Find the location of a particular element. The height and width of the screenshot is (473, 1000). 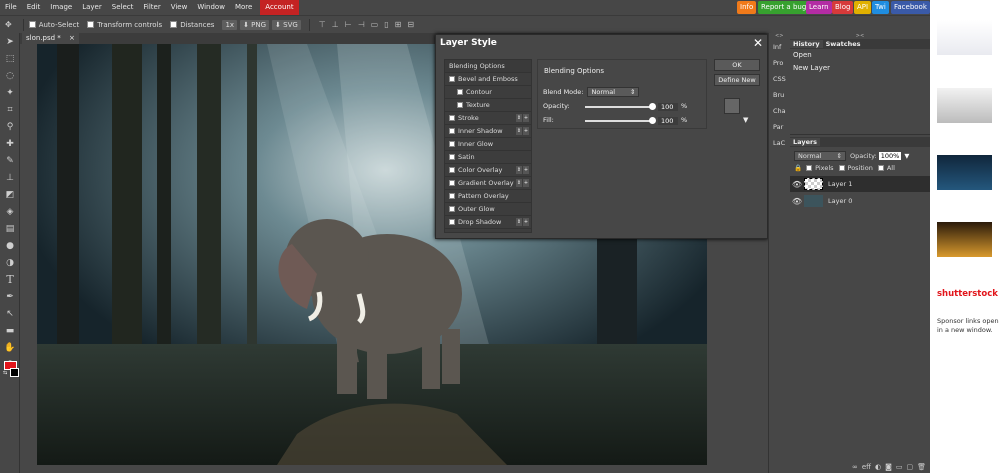

account-button: Account is located at coordinates (279, 7).